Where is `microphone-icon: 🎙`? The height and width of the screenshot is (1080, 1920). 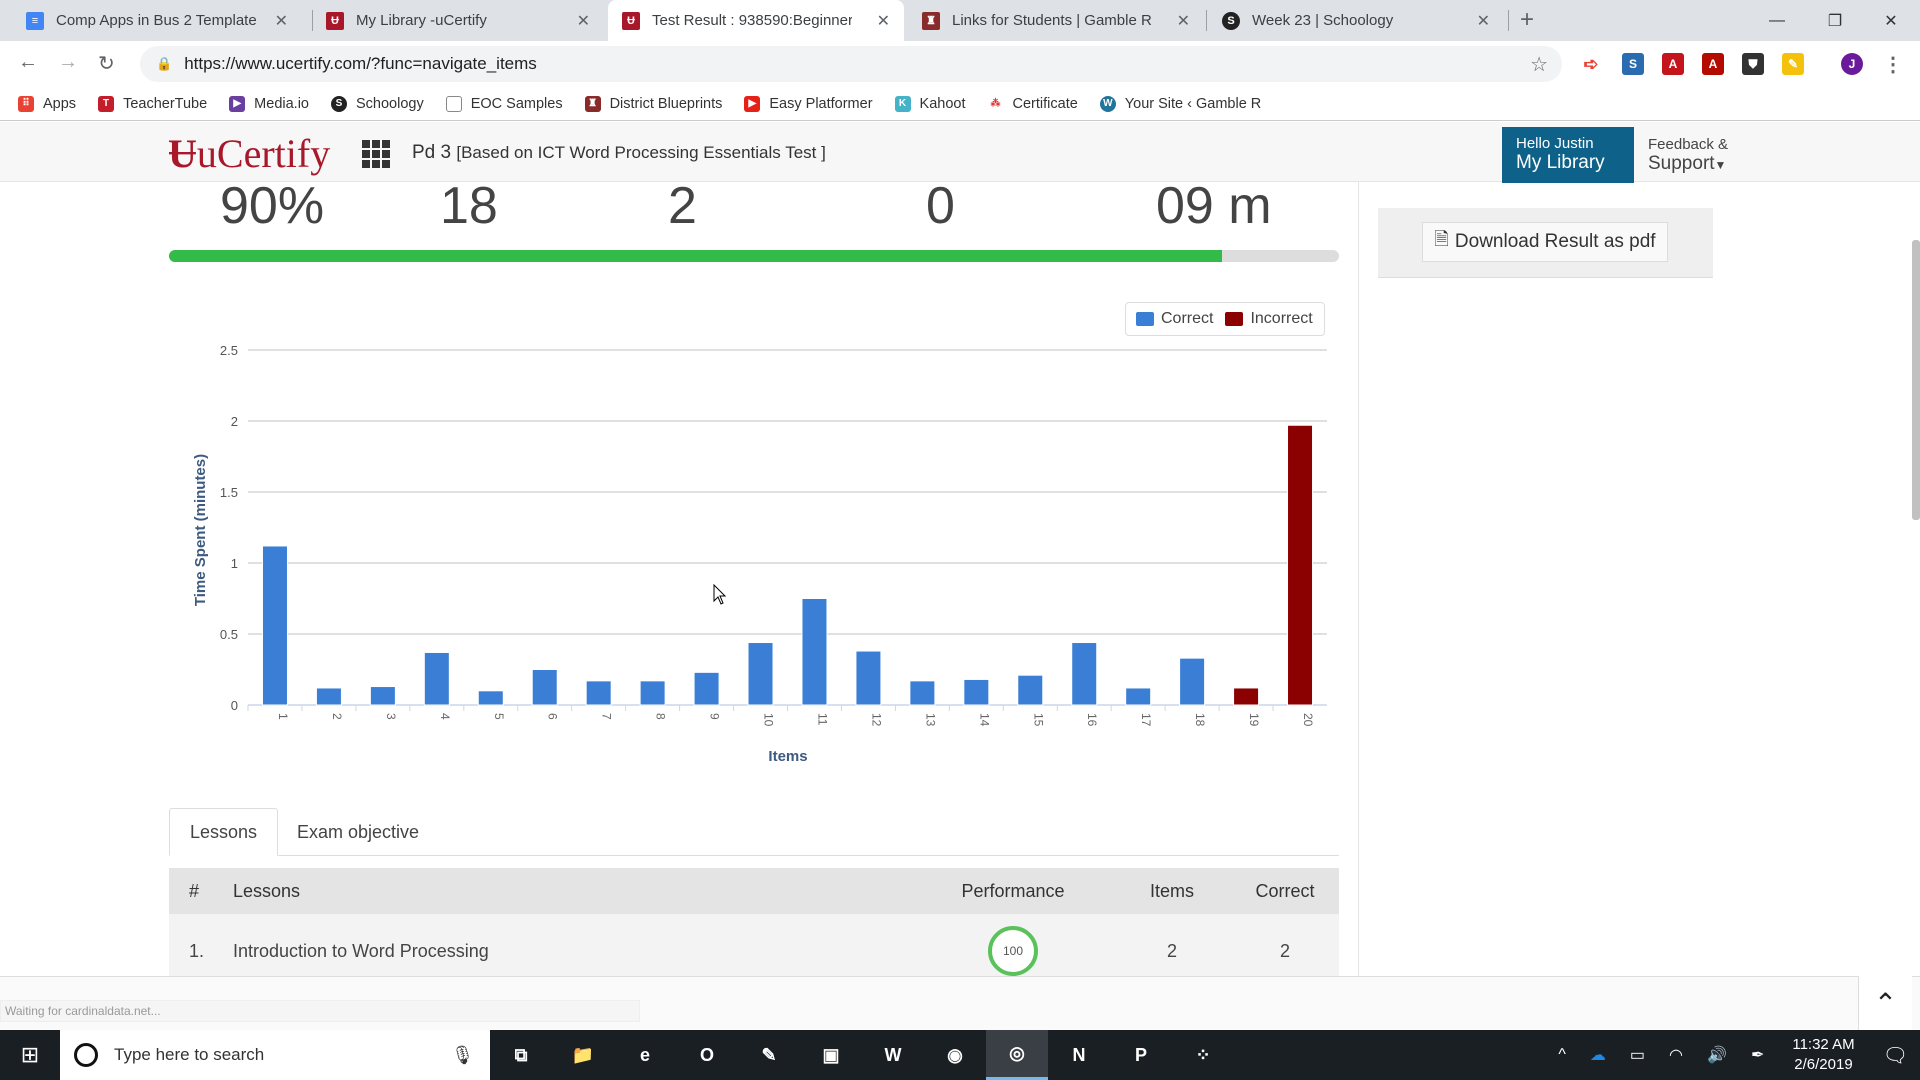
microphone-icon: 🎙 is located at coordinates (462, 1055).